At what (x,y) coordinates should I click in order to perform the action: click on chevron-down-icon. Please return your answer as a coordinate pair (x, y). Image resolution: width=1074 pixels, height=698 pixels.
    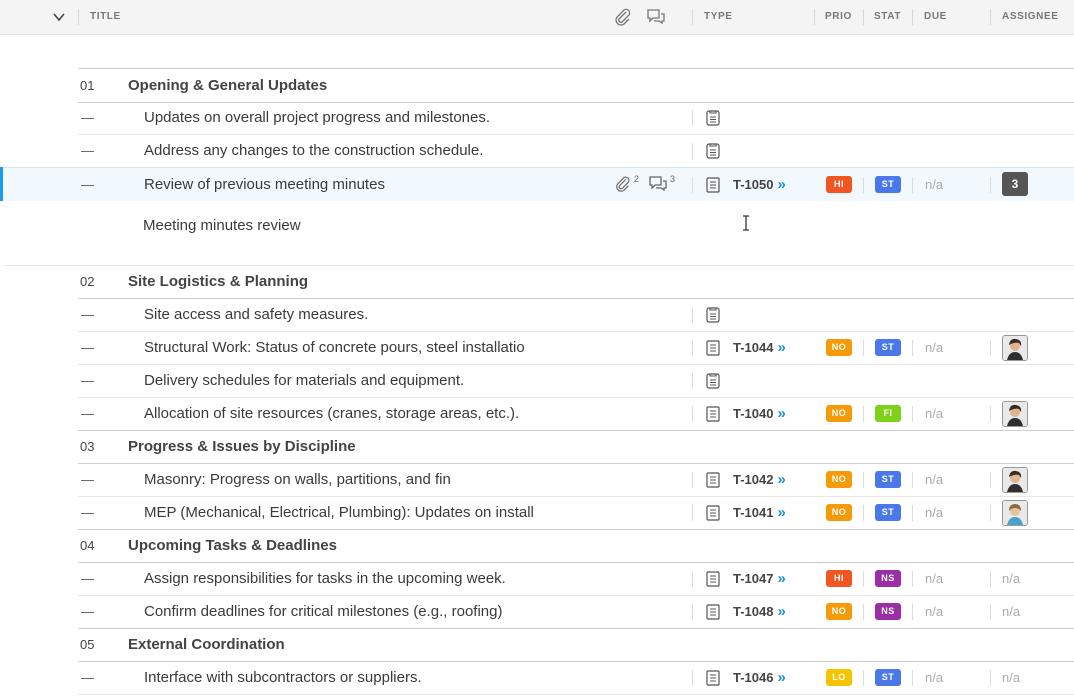
    Looking at the image, I should click on (59, 17).